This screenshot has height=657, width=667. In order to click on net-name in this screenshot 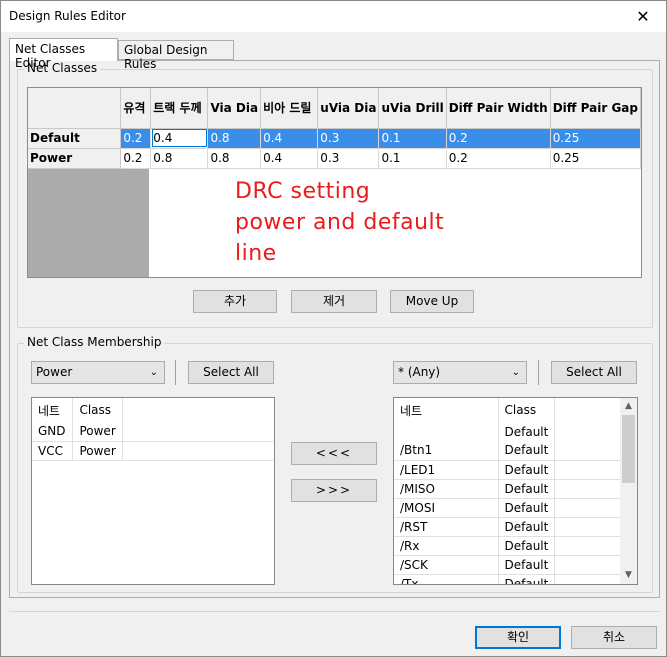, I will do `click(446, 431)`.